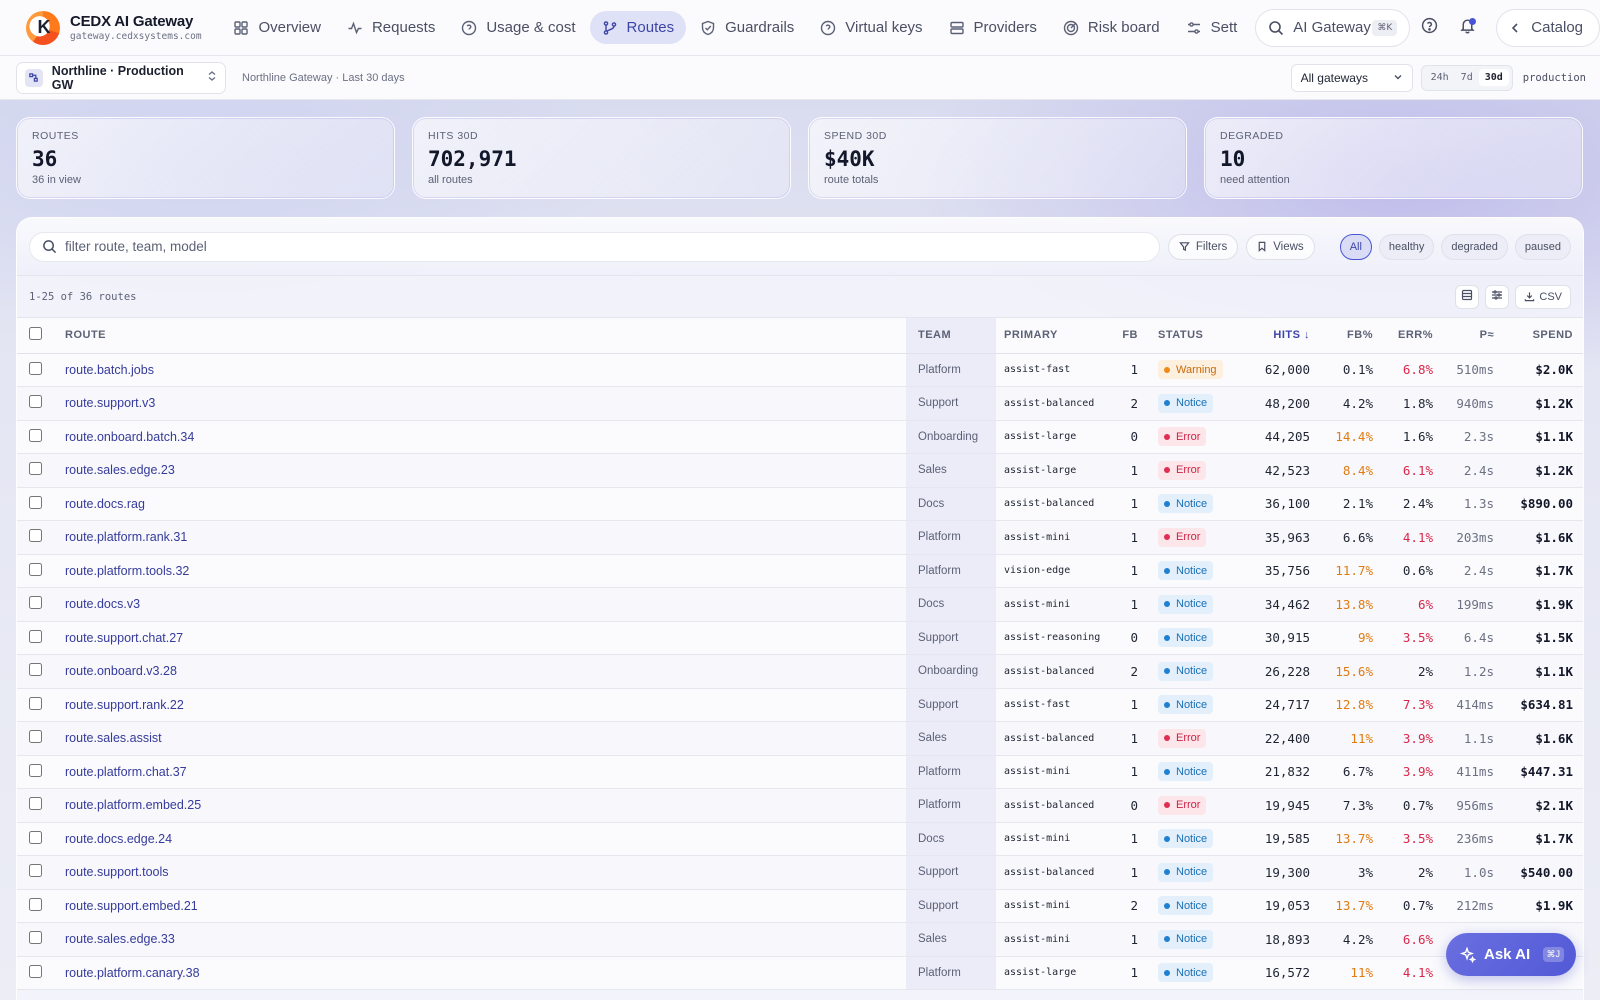 The height and width of the screenshot is (1000, 1600). What do you see at coordinates (120, 939) in the screenshot?
I see `route-link: route.sales.edge.33` at bounding box center [120, 939].